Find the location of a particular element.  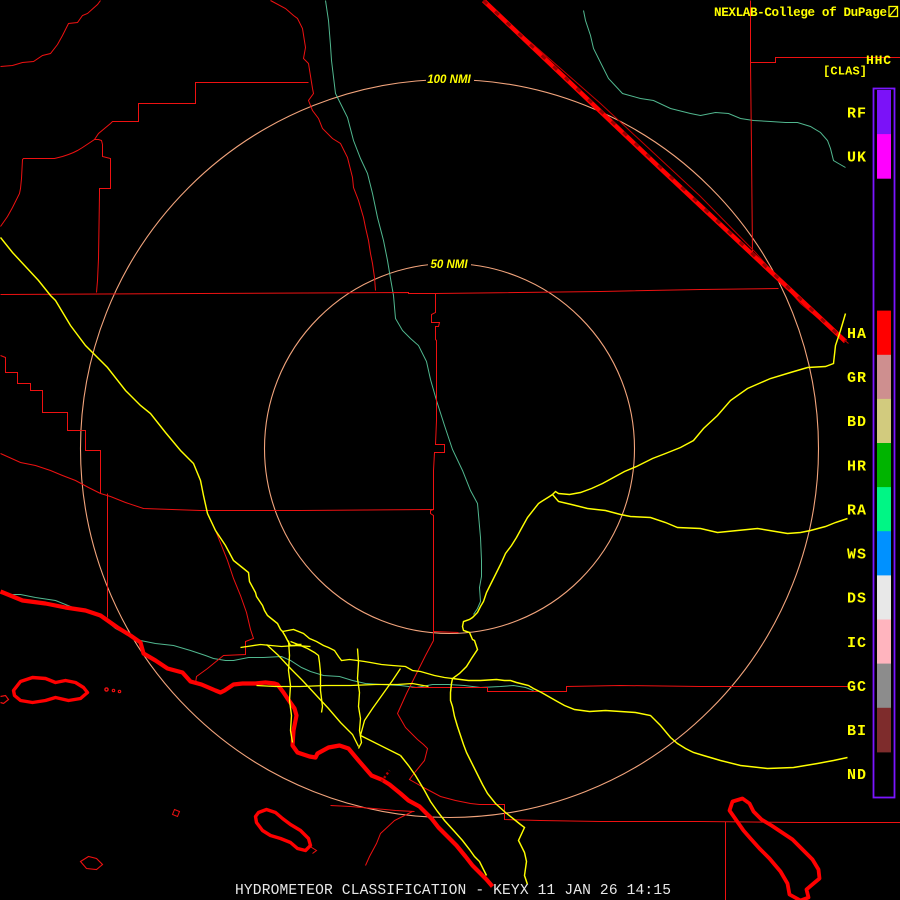

svg-text: UK is located at coordinates (856, 157).